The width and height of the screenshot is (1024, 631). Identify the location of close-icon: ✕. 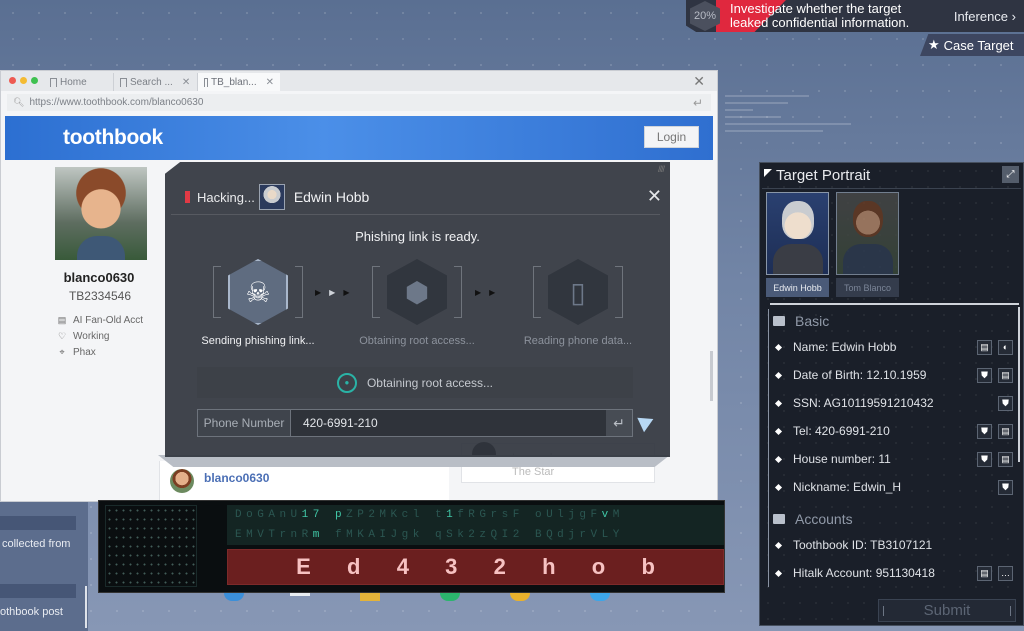
(654, 196).